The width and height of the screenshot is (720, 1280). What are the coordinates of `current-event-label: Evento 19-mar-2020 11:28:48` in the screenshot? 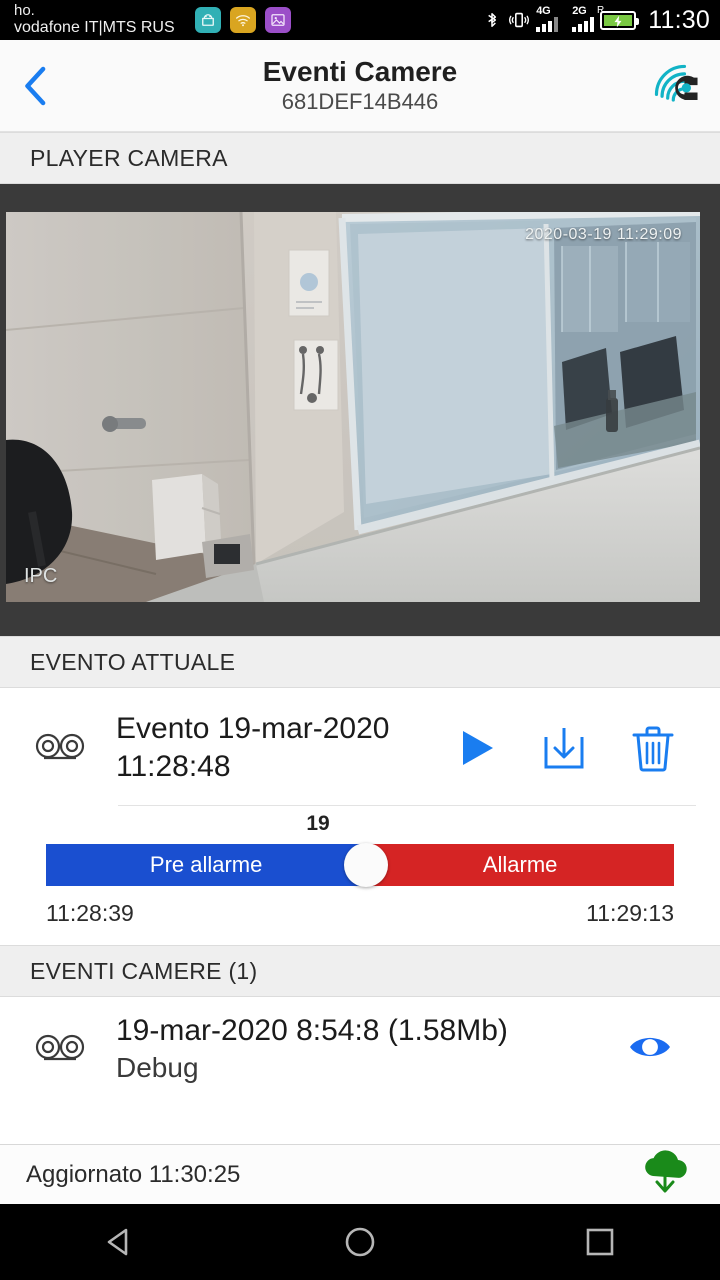 It's located at (253, 747).